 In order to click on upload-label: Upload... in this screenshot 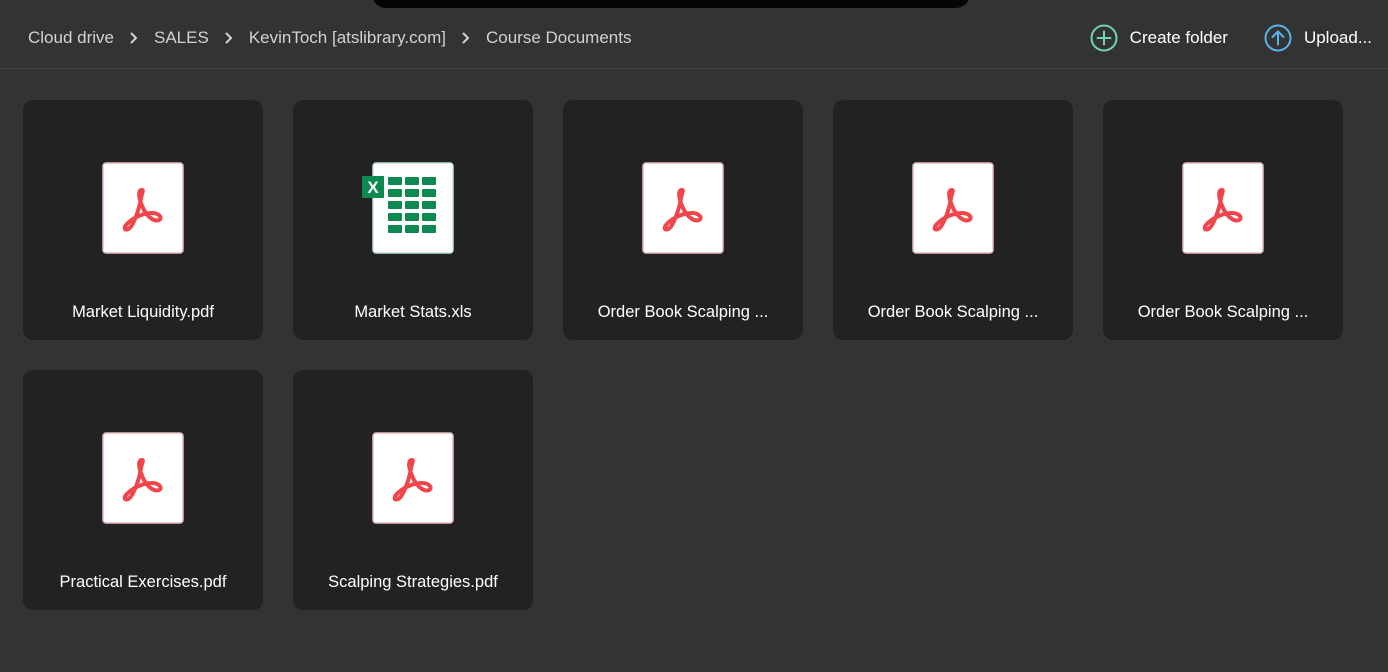, I will do `click(1337, 37)`.